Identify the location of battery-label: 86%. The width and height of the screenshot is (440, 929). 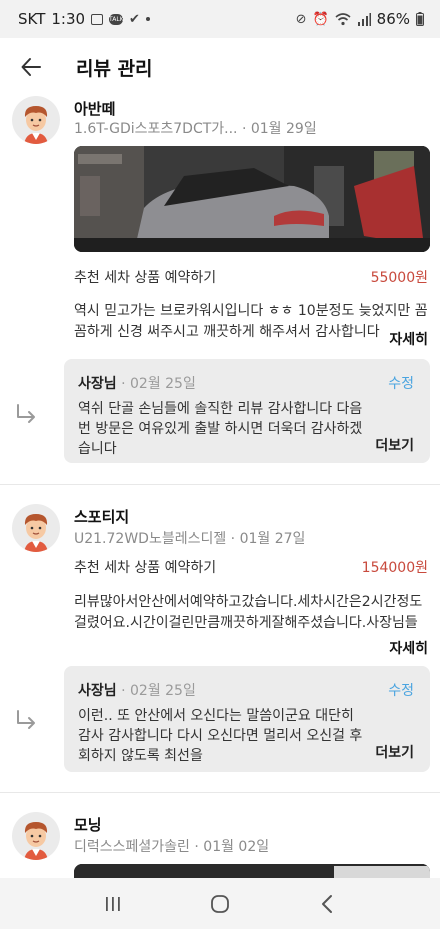
(393, 19).